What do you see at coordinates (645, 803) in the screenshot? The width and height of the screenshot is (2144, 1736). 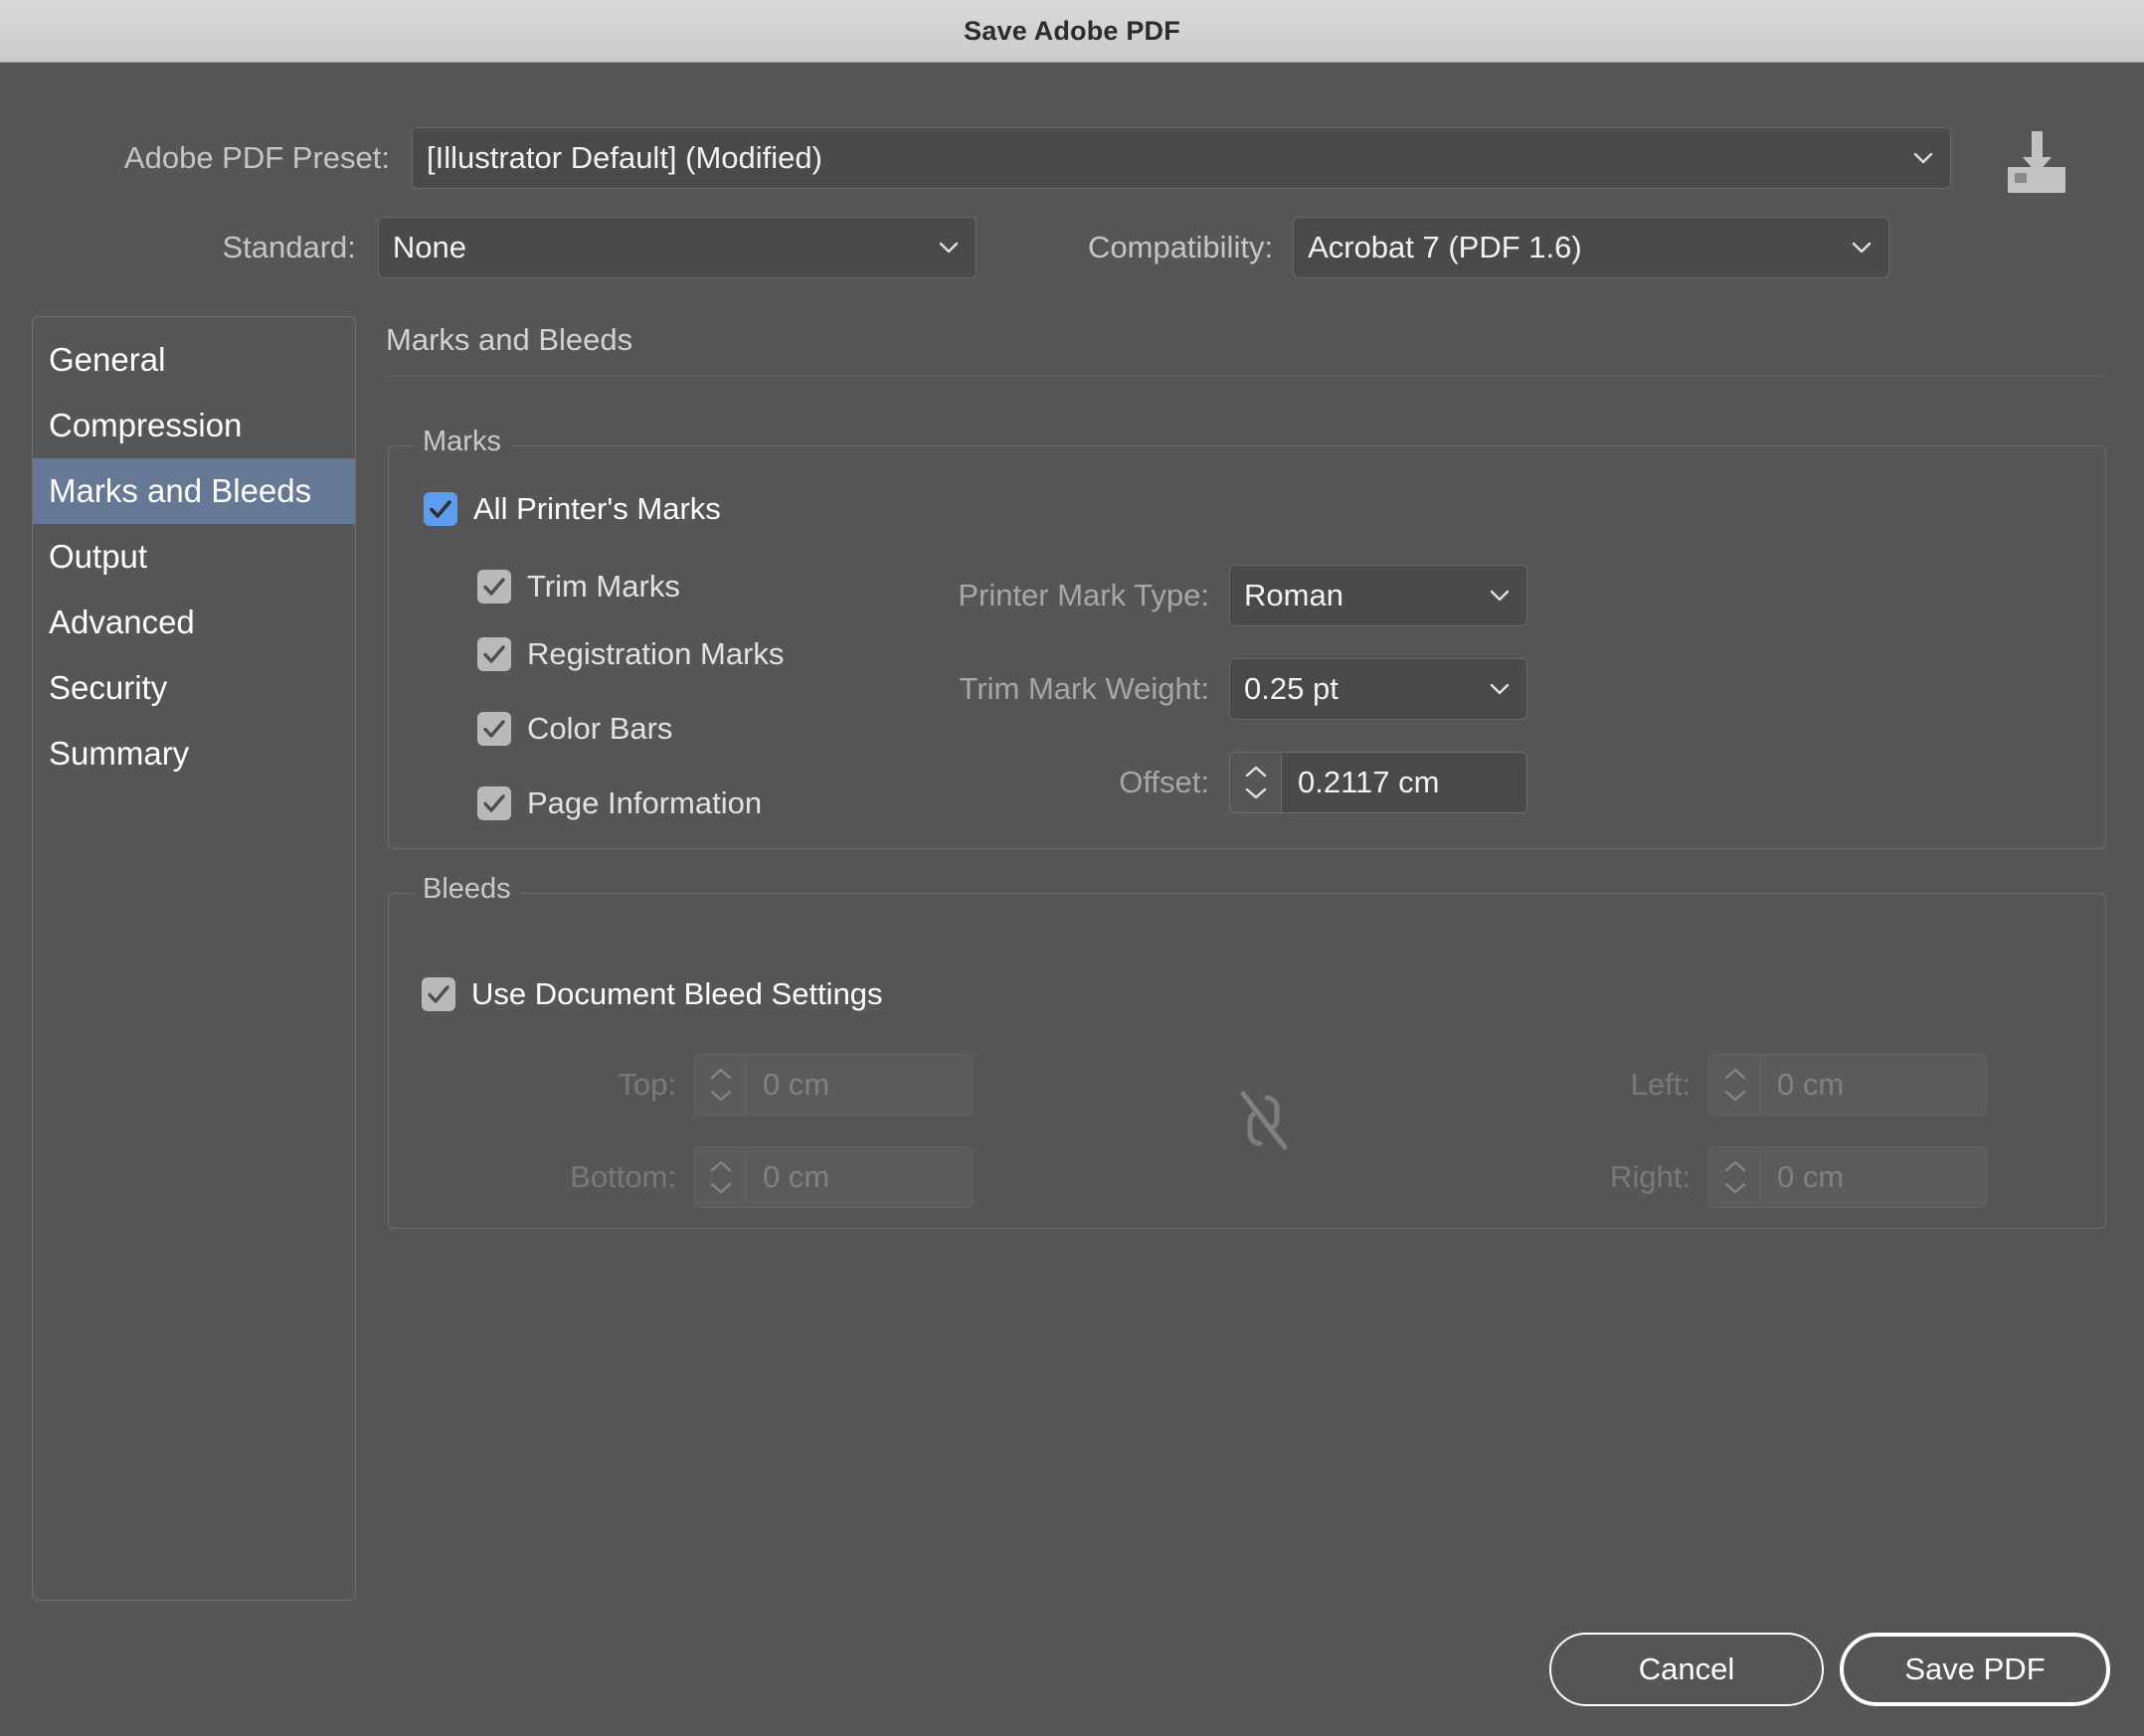 I see `checkbox-label: Page Information` at bounding box center [645, 803].